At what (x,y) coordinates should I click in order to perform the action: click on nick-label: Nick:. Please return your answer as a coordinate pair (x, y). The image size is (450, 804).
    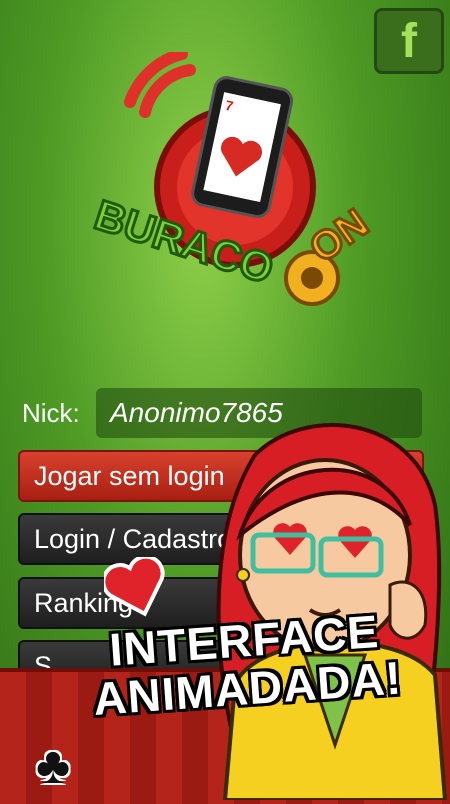
    Looking at the image, I should click on (51, 413).